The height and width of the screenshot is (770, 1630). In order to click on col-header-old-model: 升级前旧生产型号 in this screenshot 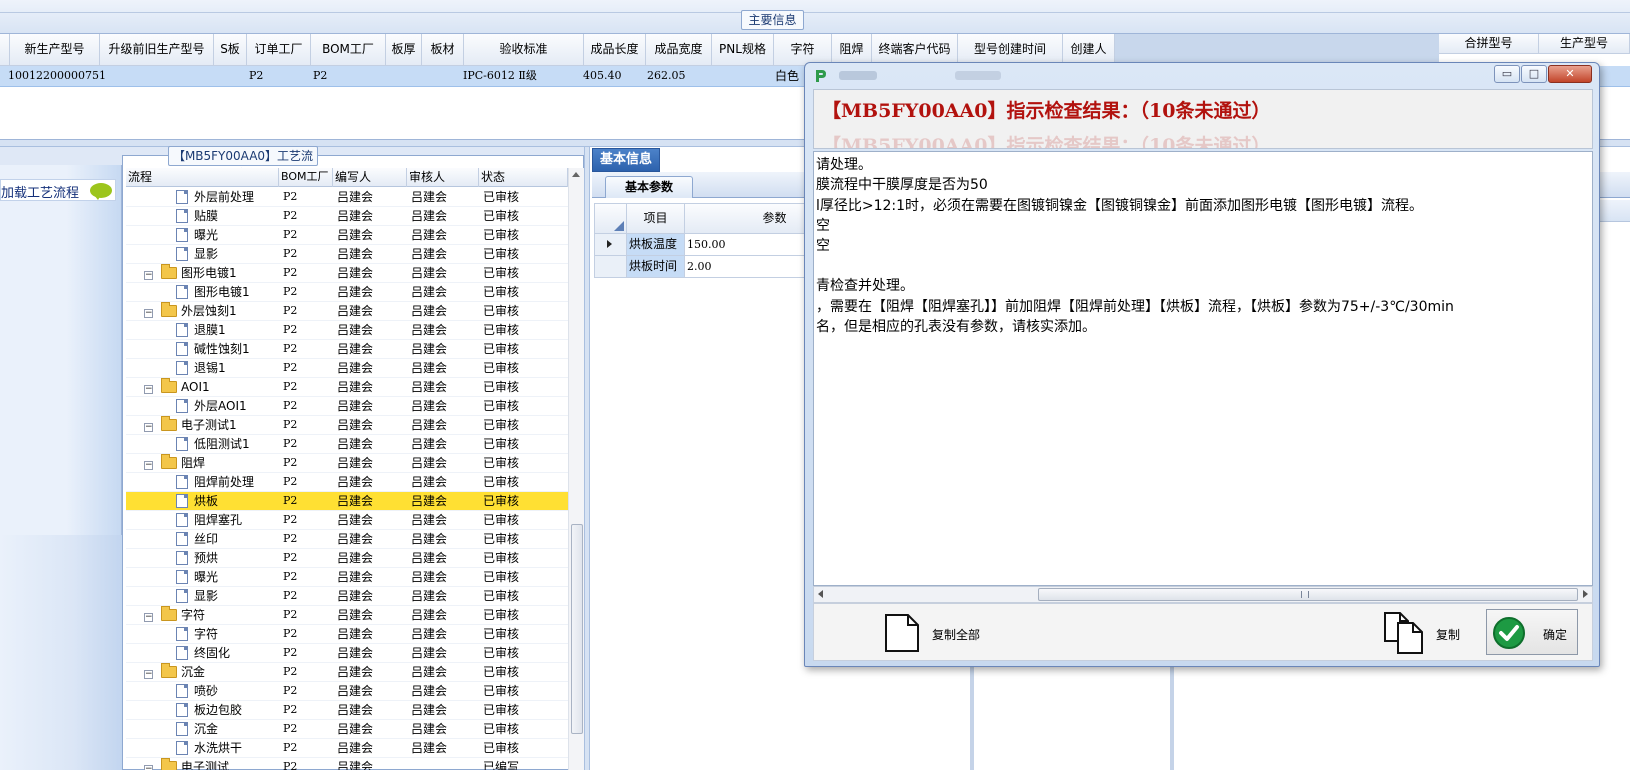, I will do `click(157, 50)`.